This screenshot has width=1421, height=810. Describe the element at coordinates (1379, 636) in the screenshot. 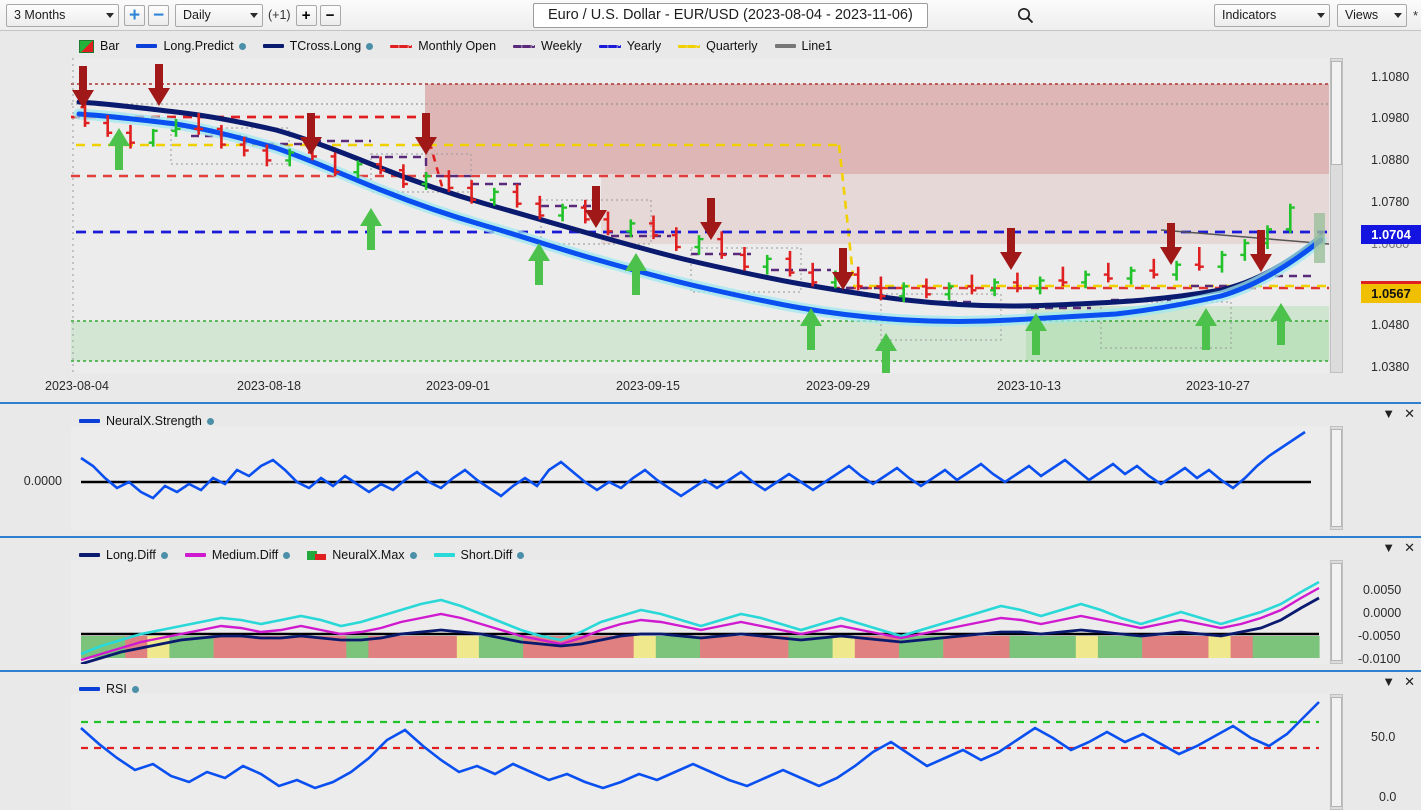

I see `diff-tick: -0.0050` at that location.